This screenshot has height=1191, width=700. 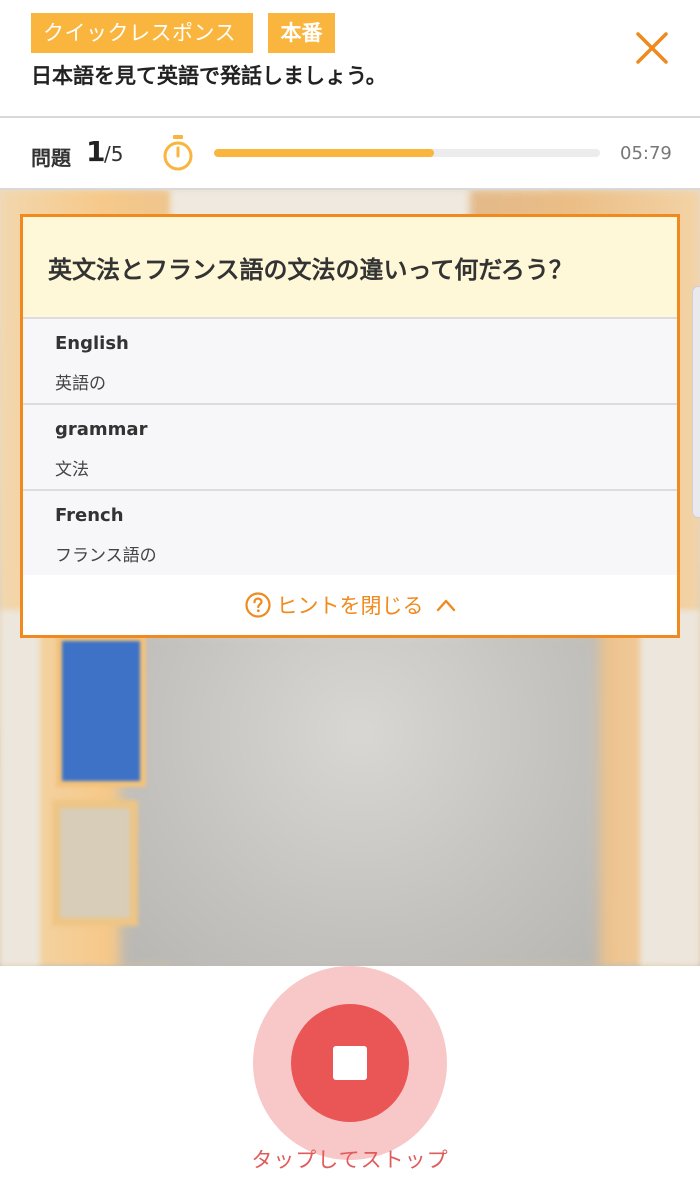 What do you see at coordinates (20, 788) in the screenshot?
I see `scene-post-left` at bounding box center [20, 788].